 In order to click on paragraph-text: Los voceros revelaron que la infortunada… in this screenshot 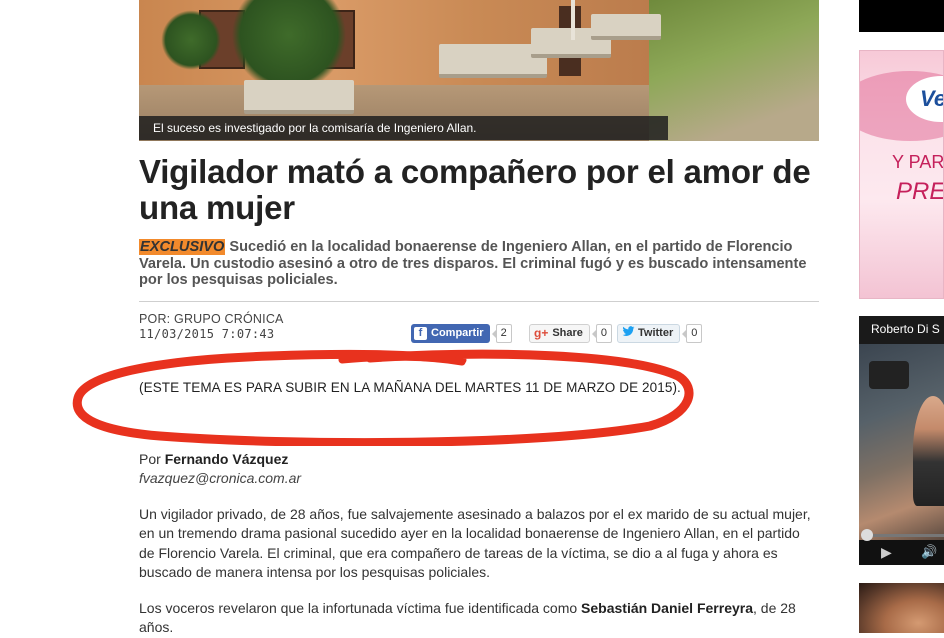, I will do `click(360, 608)`.